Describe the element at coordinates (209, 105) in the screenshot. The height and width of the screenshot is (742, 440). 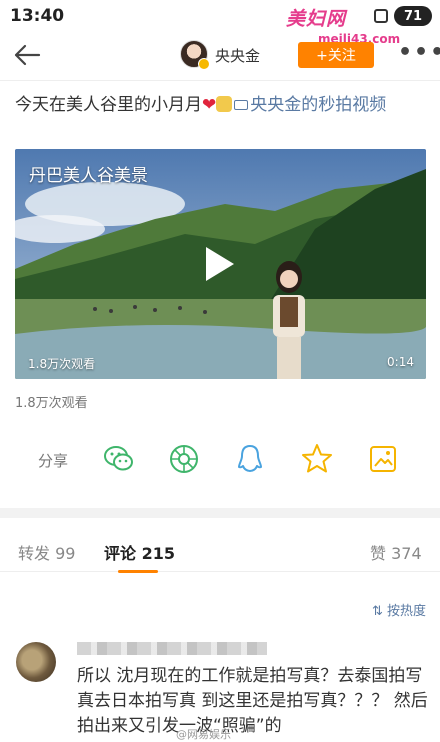
I see `heart-emoji: ❤` at that location.